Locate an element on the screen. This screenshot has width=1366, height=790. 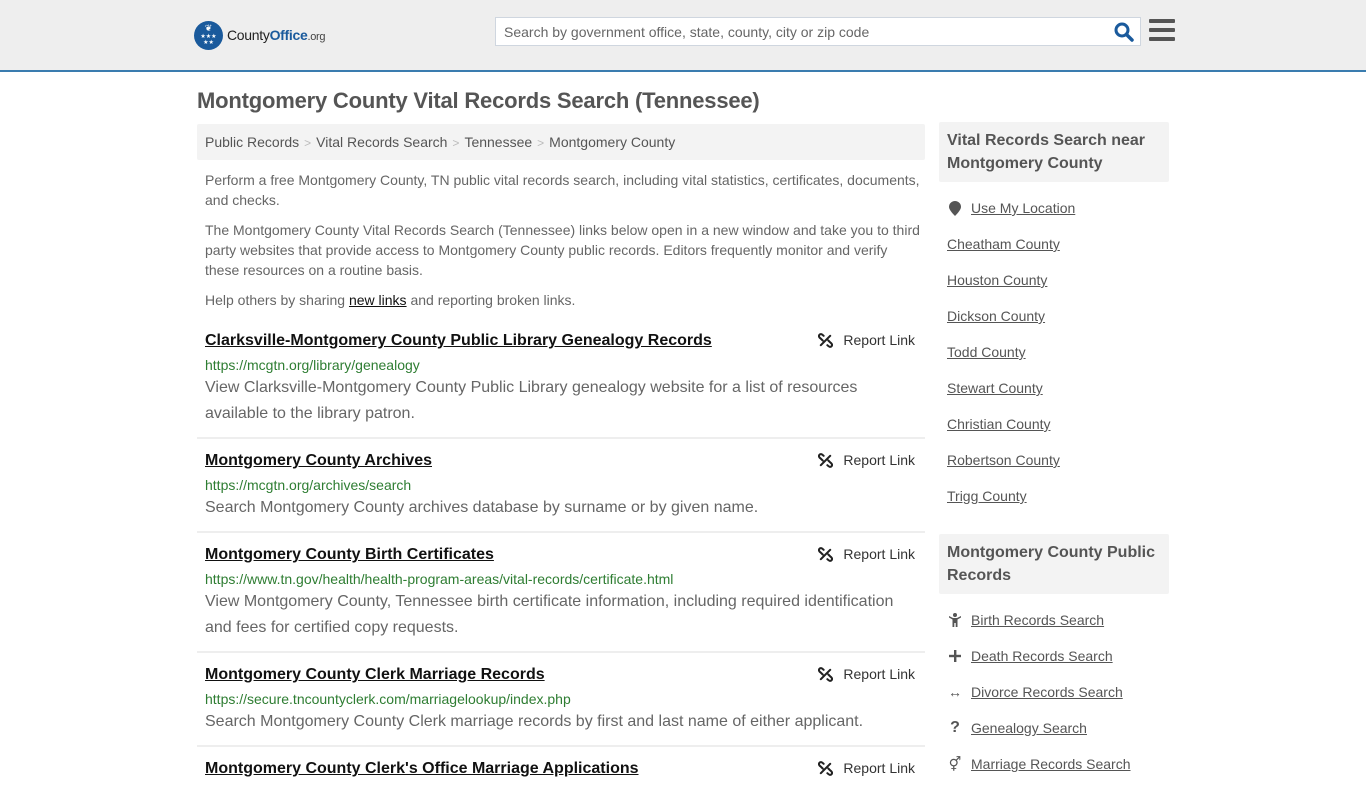
search-box is located at coordinates (818, 31).